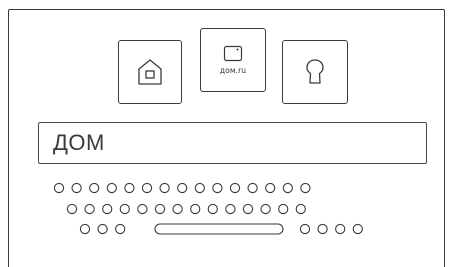 The image size is (459, 267). I want to click on home-icon, so click(150, 72).